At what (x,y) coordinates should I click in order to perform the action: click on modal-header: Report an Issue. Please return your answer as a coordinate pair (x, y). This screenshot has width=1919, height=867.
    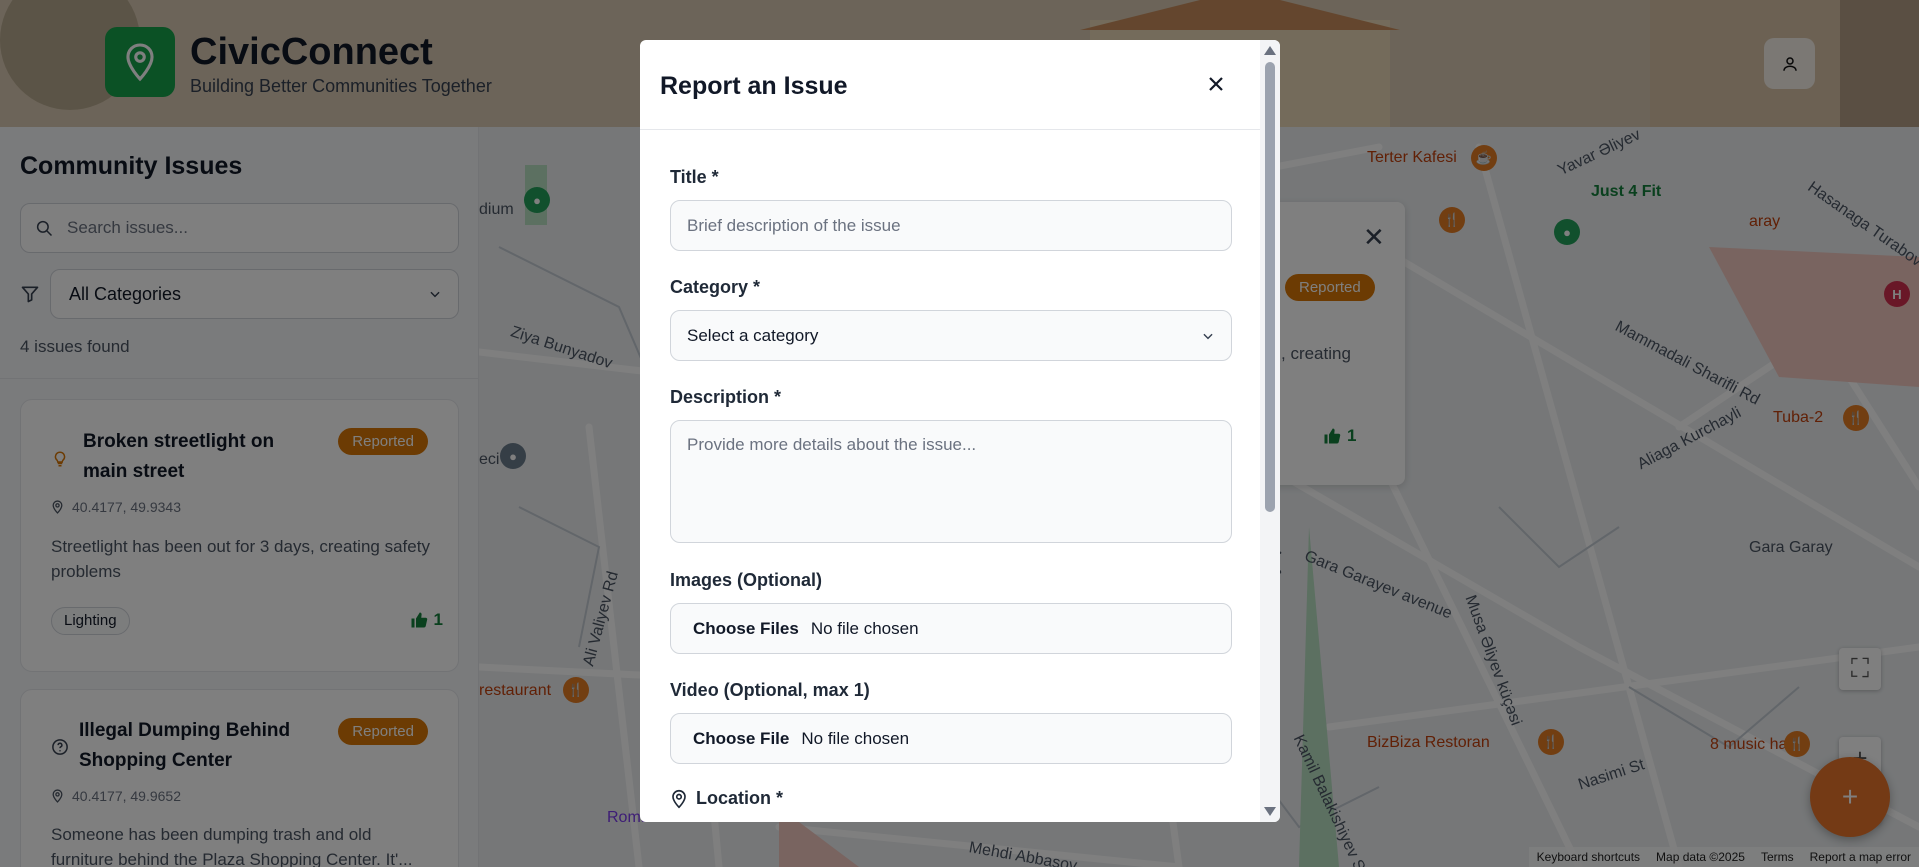
    Looking at the image, I should click on (950, 85).